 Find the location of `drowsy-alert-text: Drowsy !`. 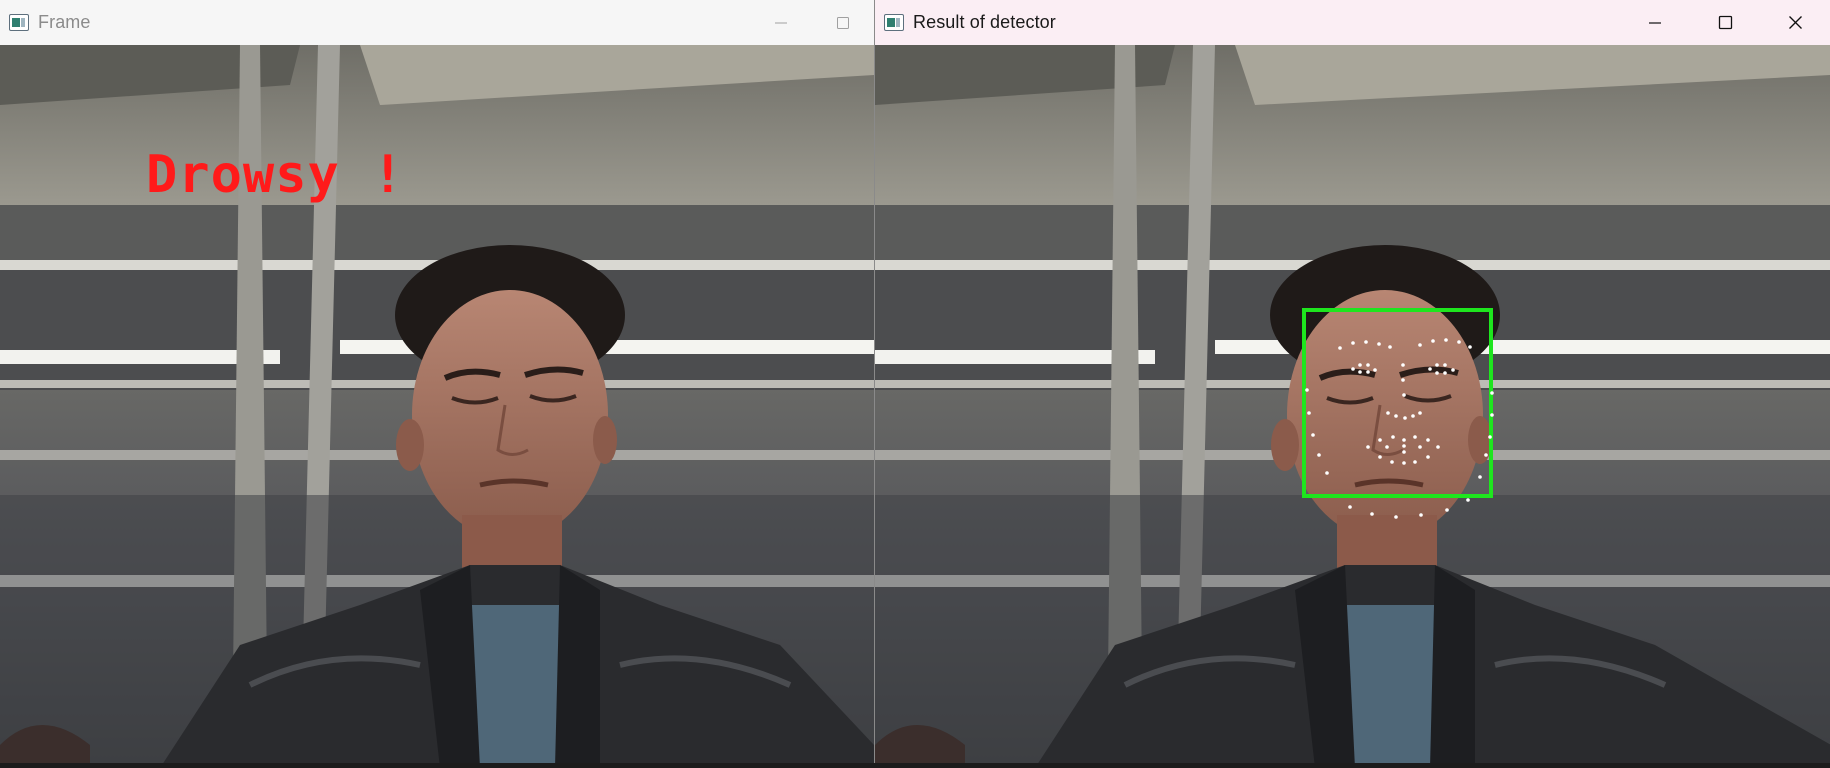

drowsy-alert-text: Drowsy ! is located at coordinates (275, 175).